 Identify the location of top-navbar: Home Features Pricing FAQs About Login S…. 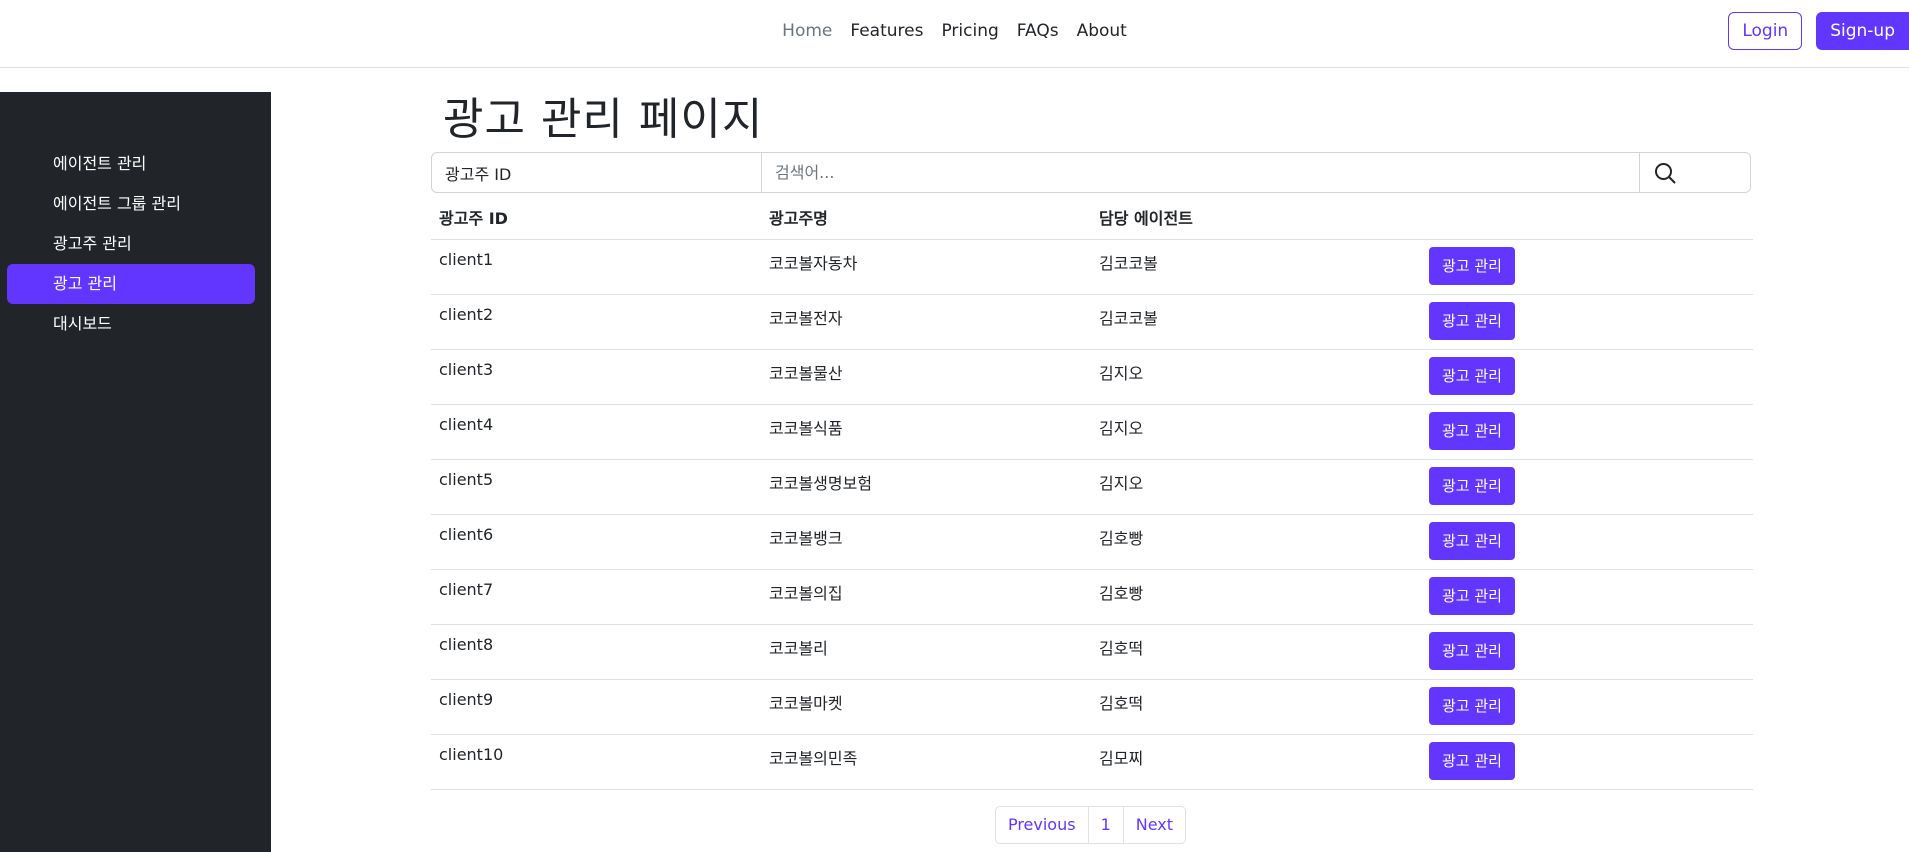
(954, 34).